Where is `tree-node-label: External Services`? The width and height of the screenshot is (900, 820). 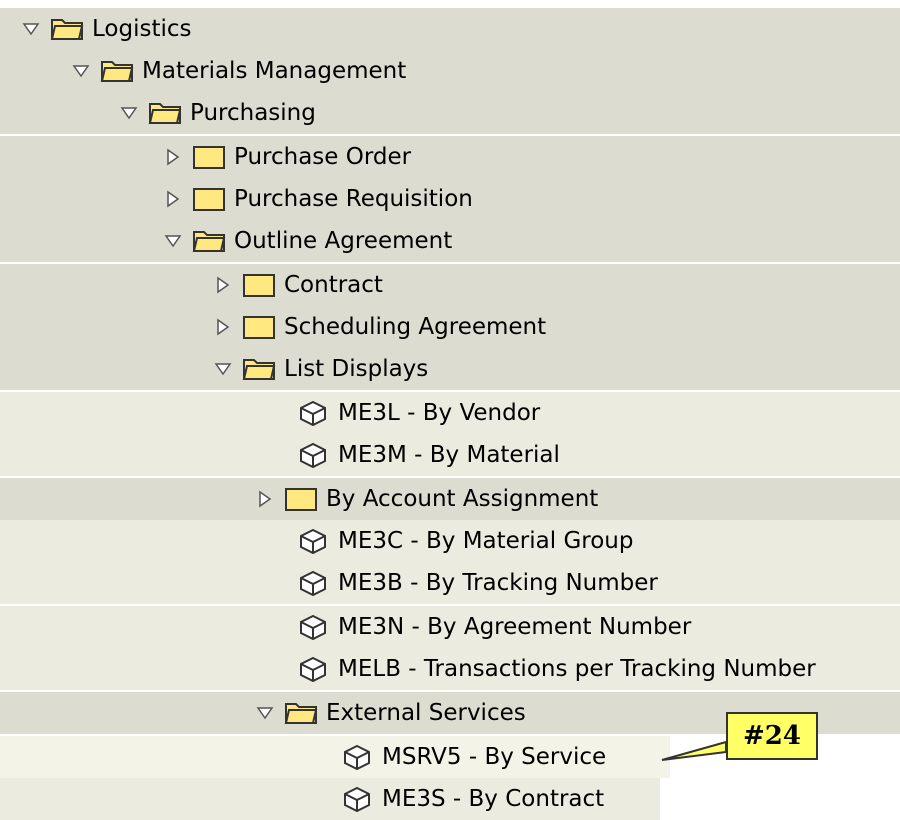
tree-node-label: External Services is located at coordinates (426, 713).